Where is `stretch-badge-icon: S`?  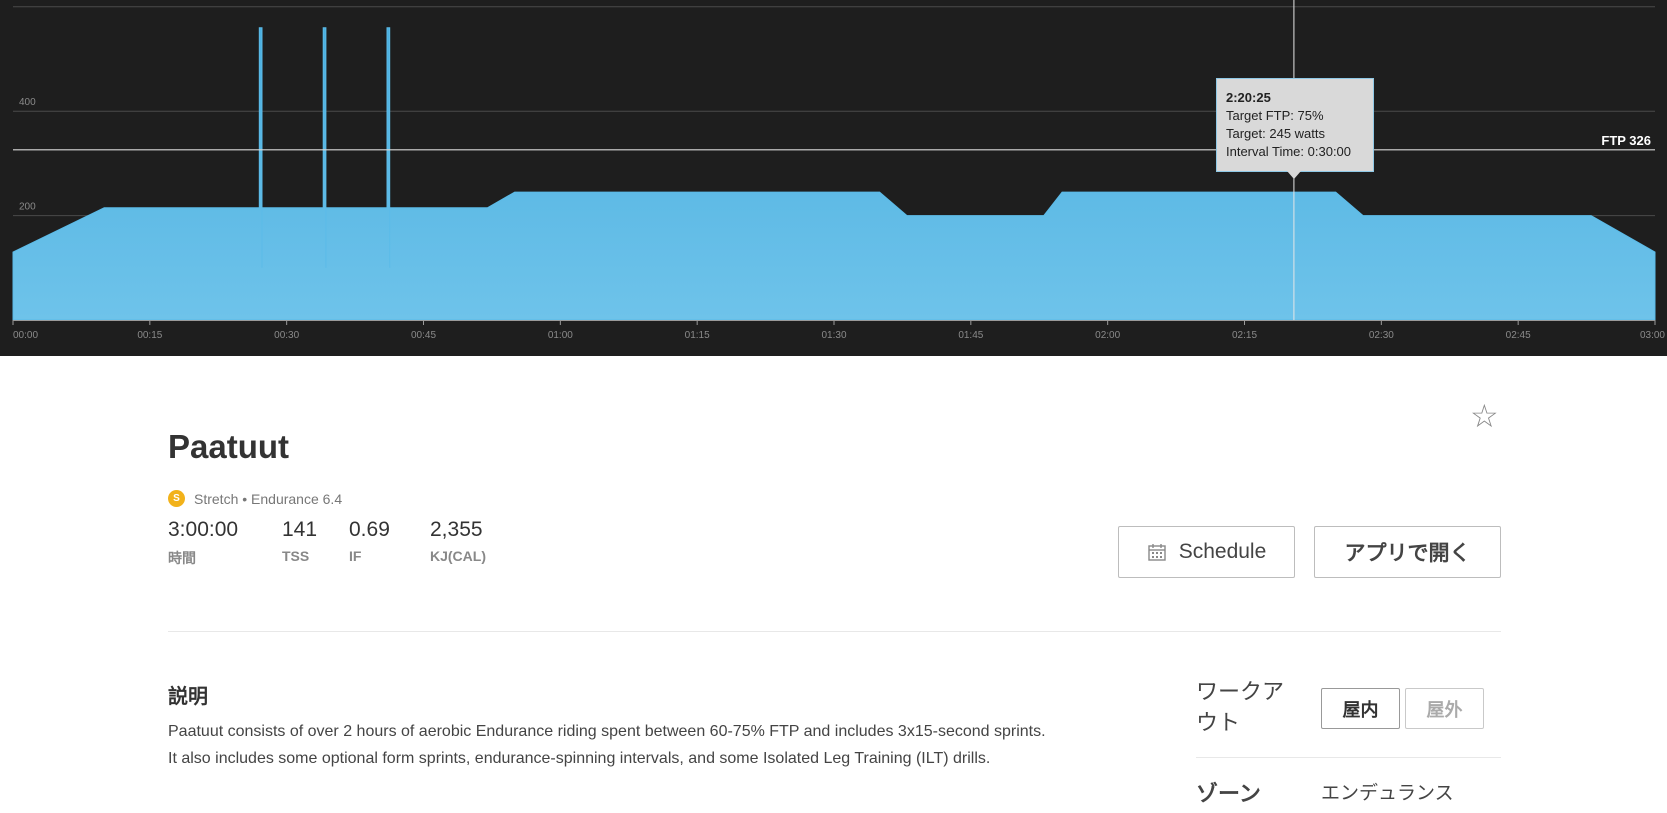 stretch-badge-icon: S is located at coordinates (176, 498).